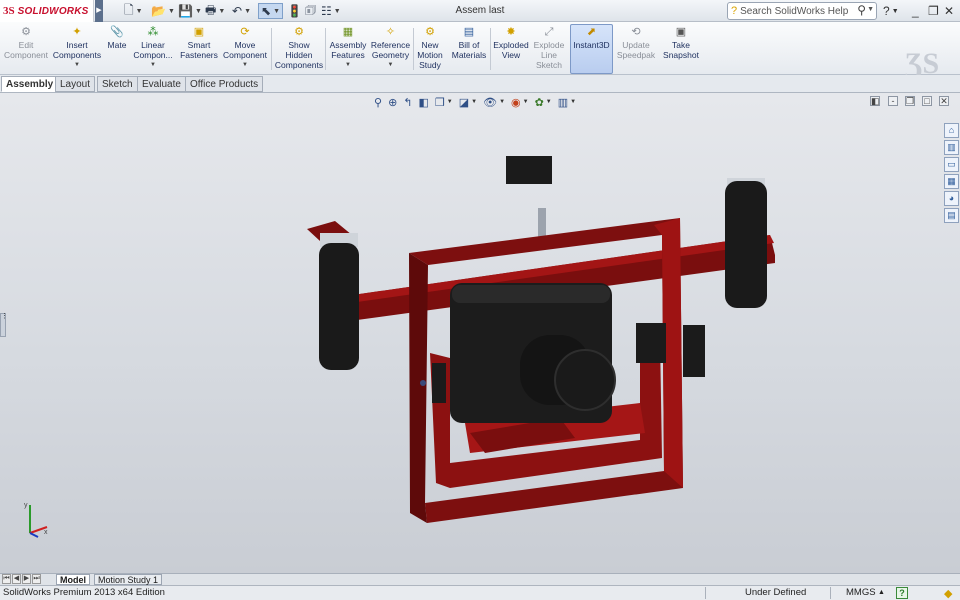  Describe the element at coordinates (694, 351) in the screenshot. I see `roll-servo-motor` at that location.